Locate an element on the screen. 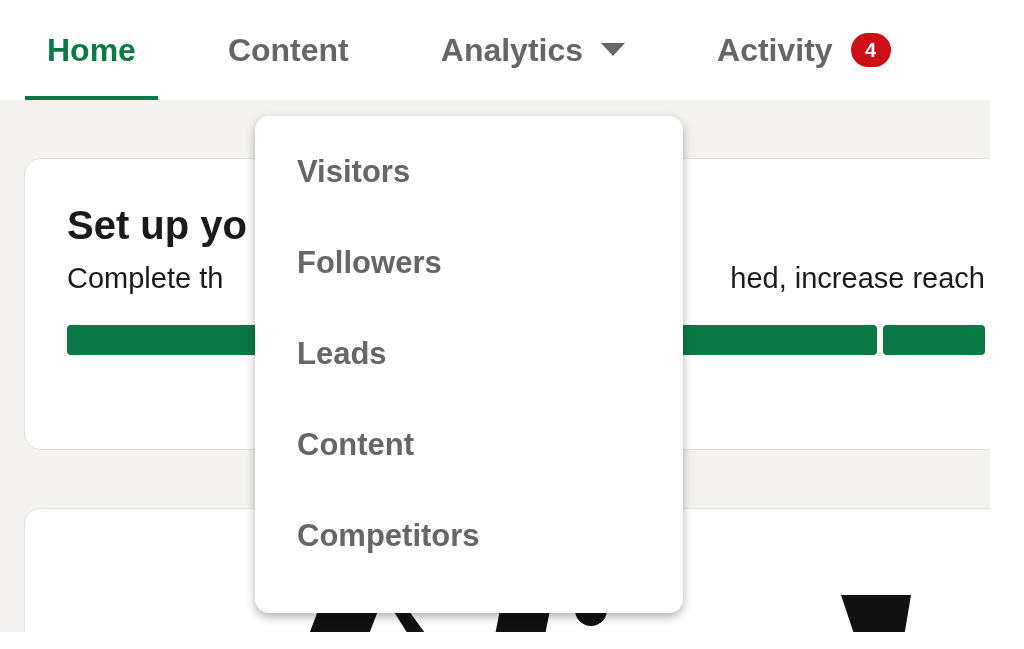 Image resolution: width=1024 pixels, height=649 pixels. nav-tab: Content is located at coordinates (288, 50).